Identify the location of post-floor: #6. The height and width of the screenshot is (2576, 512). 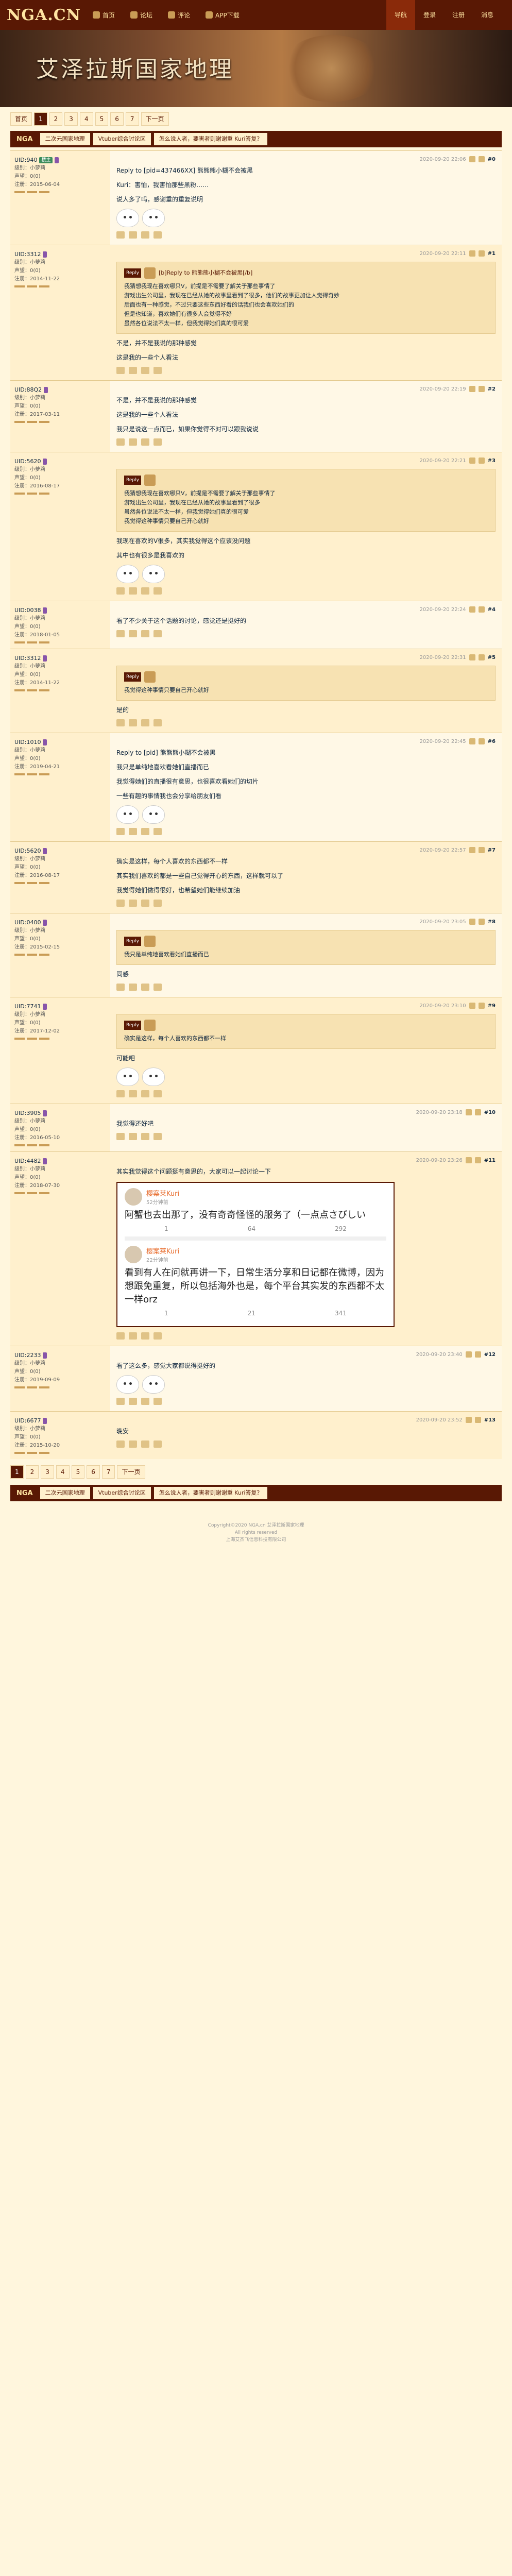
(492, 741).